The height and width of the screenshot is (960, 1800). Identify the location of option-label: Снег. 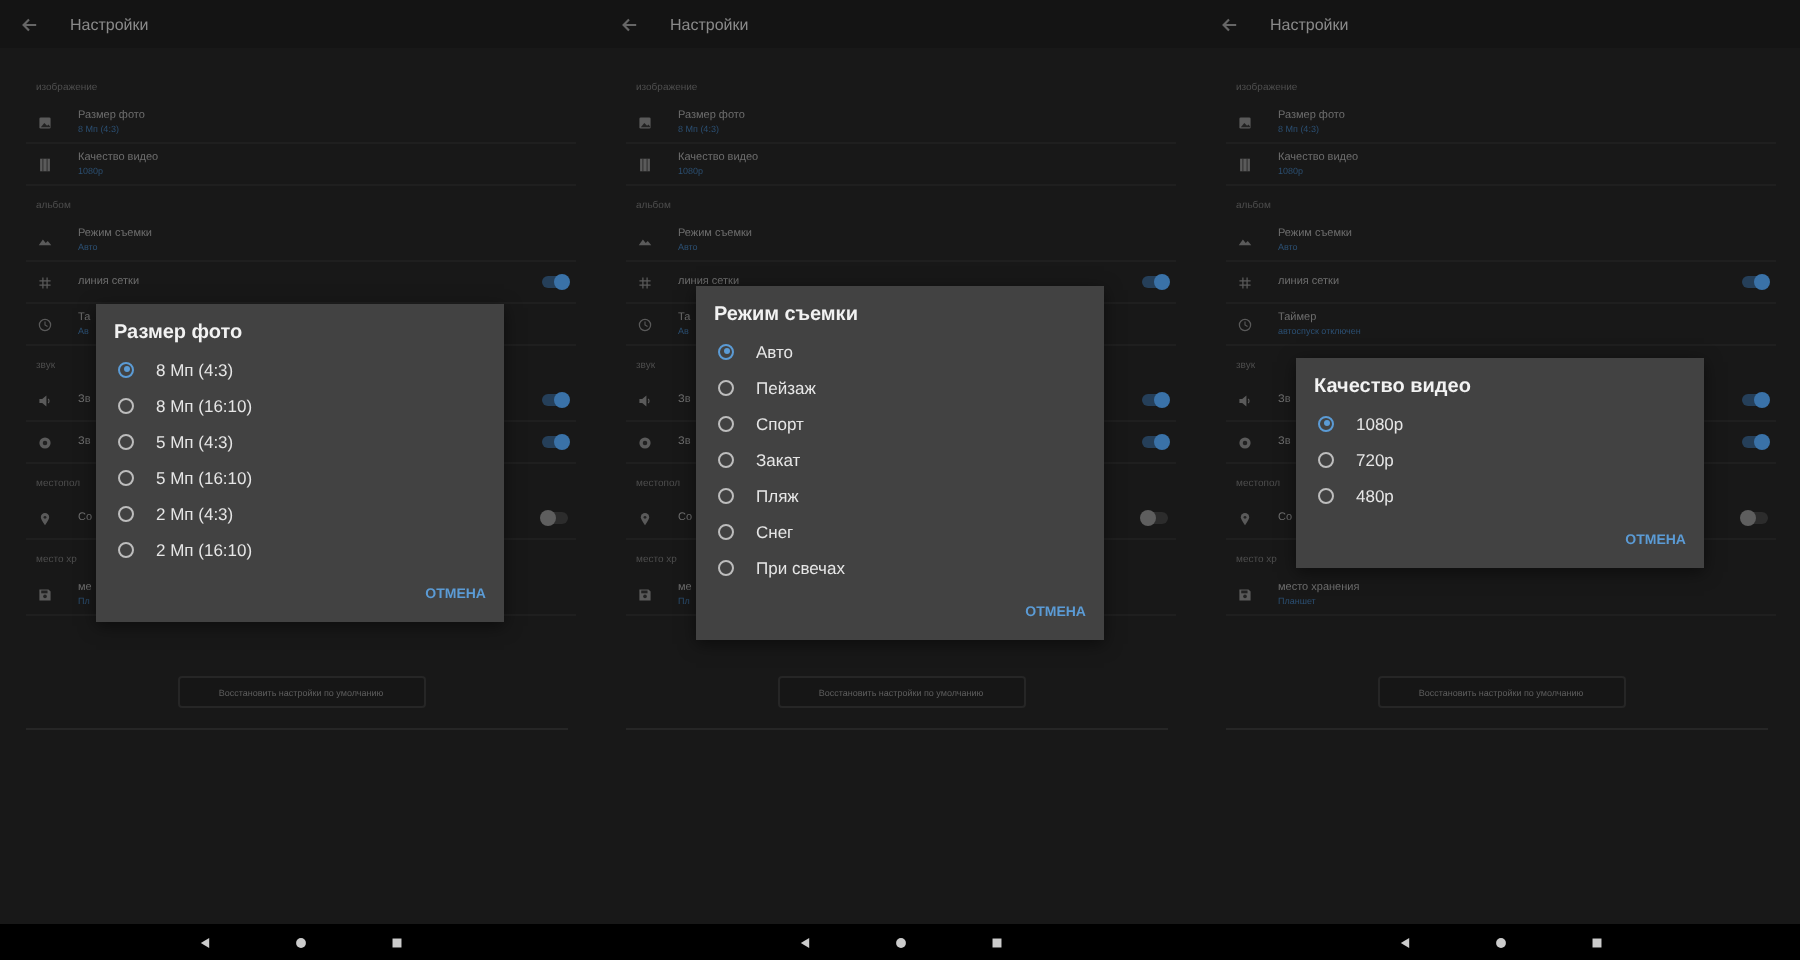
(775, 531).